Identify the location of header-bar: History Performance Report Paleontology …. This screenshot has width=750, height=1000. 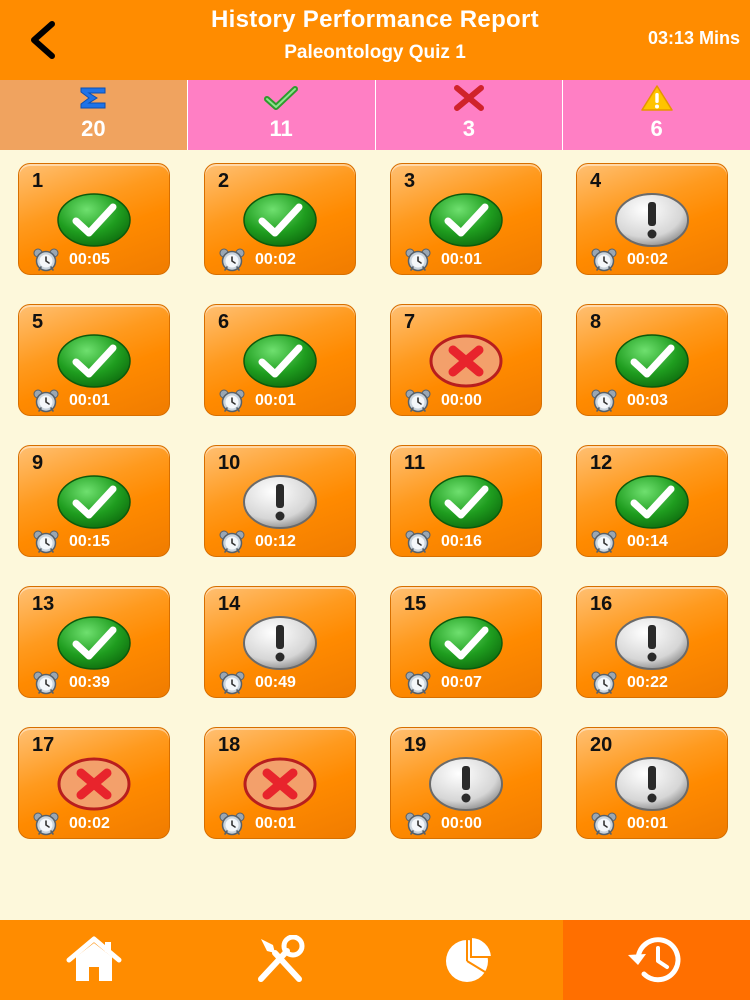
(375, 40).